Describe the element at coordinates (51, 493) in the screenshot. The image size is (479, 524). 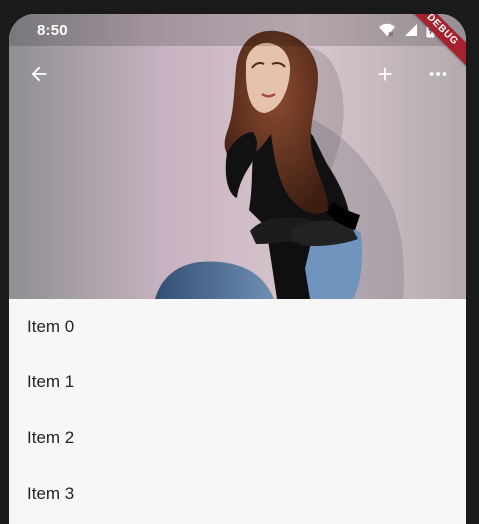
I see `list-item-label: Item 3` at that location.